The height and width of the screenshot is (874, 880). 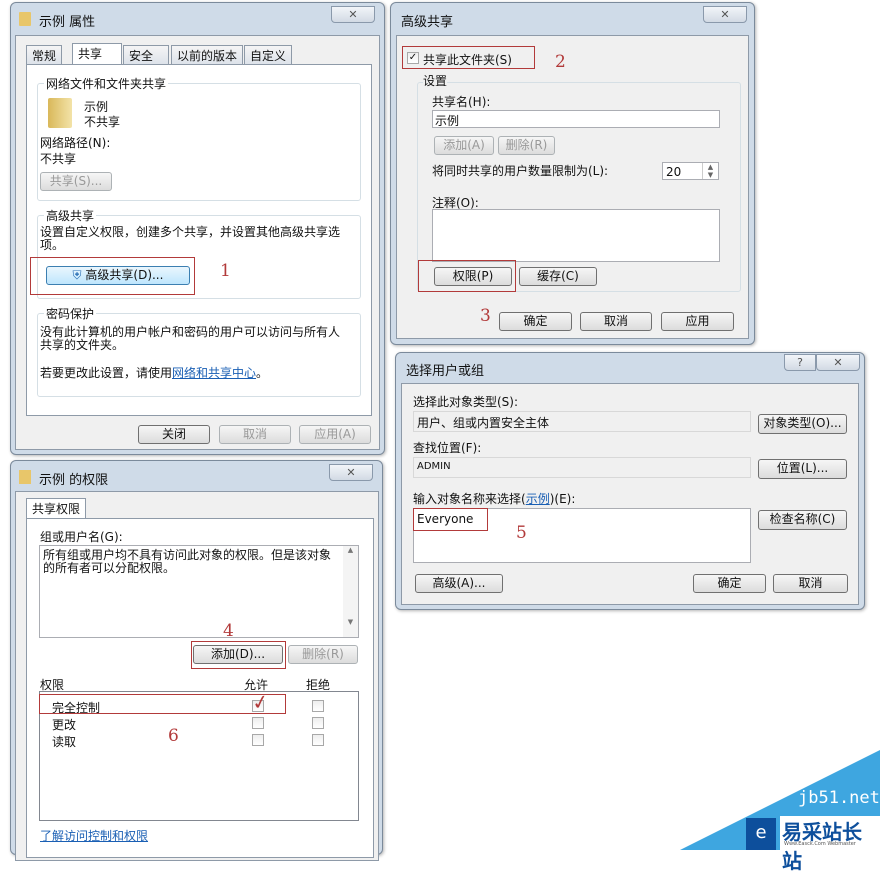 I want to click on tab-custom: 自定义, so click(x=268, y=54).